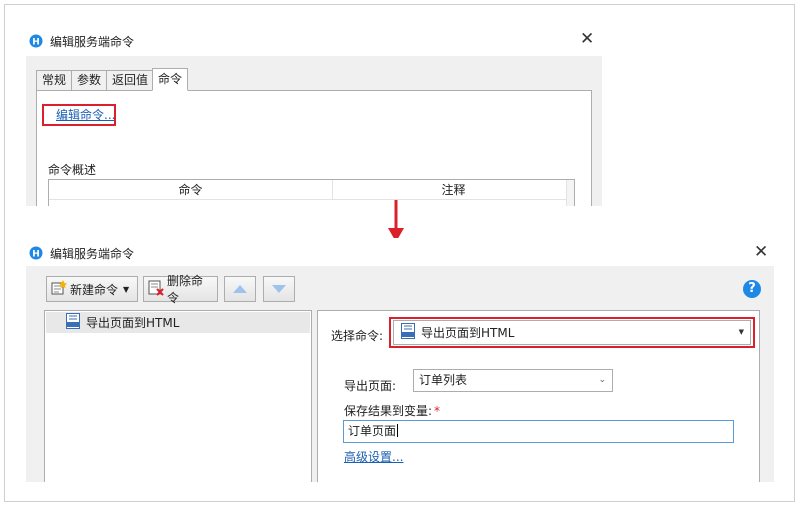  What do you see at coordinates (570, 193) in the screenshot?
I see `table-scrollbar` at bounding box center [570, 193].